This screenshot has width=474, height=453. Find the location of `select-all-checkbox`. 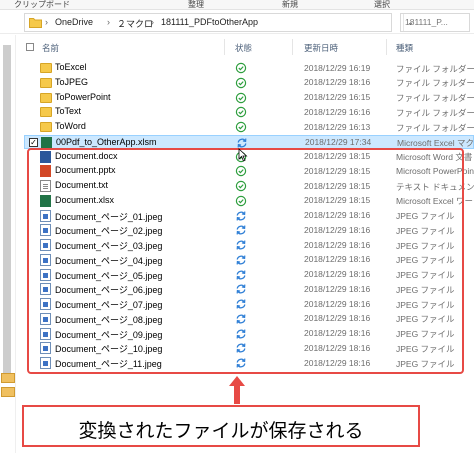

select-all-checkbox is located at coordinates (30, 47).